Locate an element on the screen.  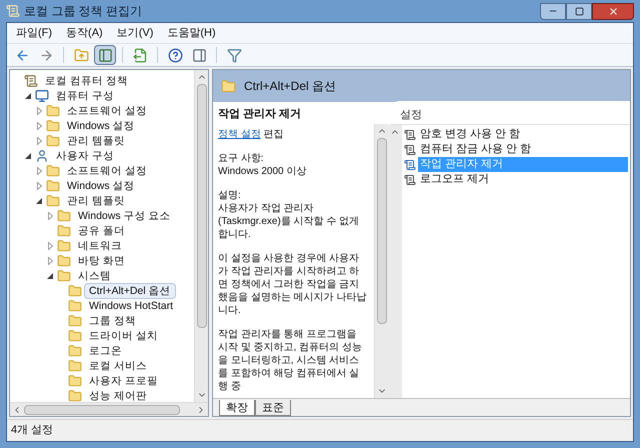
menu-item: 동작(A) is located at coordinates (84, 33).